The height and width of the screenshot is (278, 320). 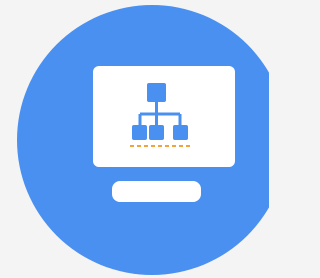 I want to click on child-node-right, so click(x=180, y=132).